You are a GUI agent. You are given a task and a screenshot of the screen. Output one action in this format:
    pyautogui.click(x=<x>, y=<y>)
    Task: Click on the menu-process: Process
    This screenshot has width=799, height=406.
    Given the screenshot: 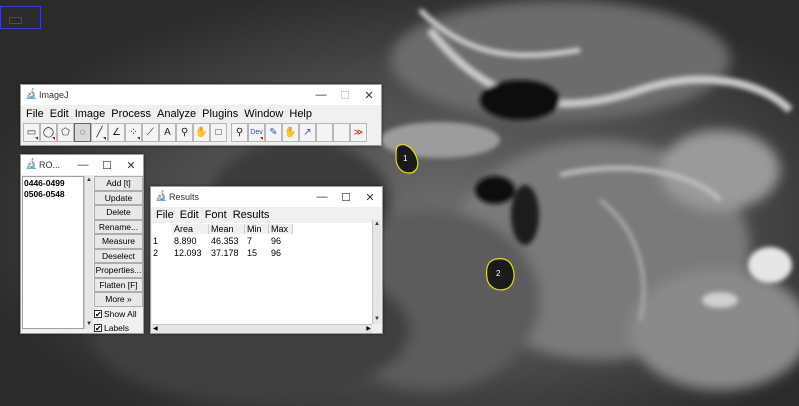 What is the action you would take?
    pyautogui.click(x=131, y=114)
    